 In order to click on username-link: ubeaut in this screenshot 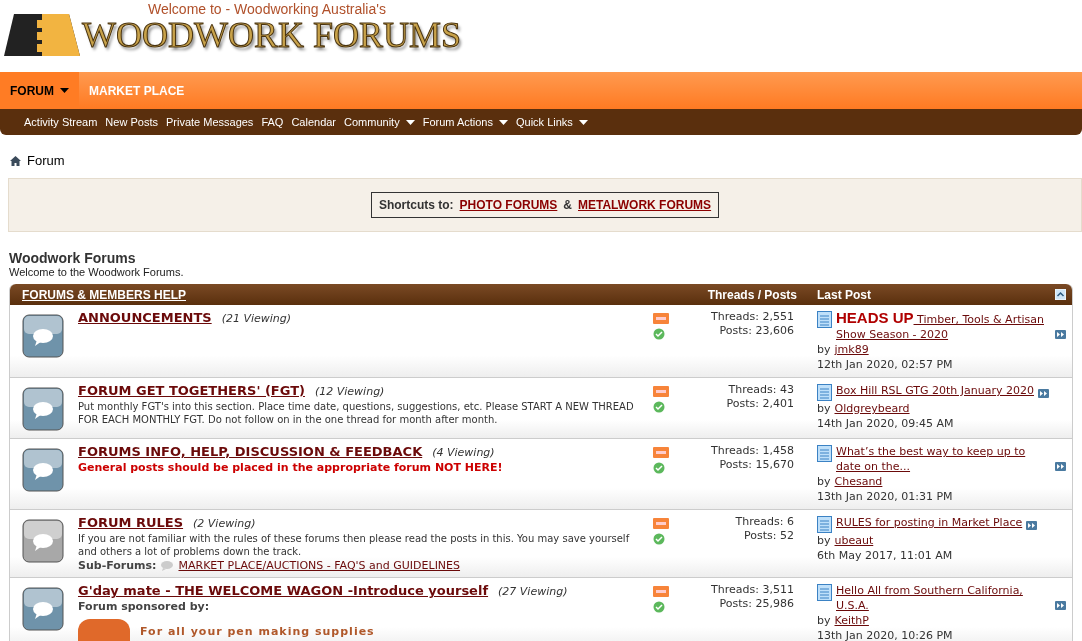, I will do `click(854, 540)`.